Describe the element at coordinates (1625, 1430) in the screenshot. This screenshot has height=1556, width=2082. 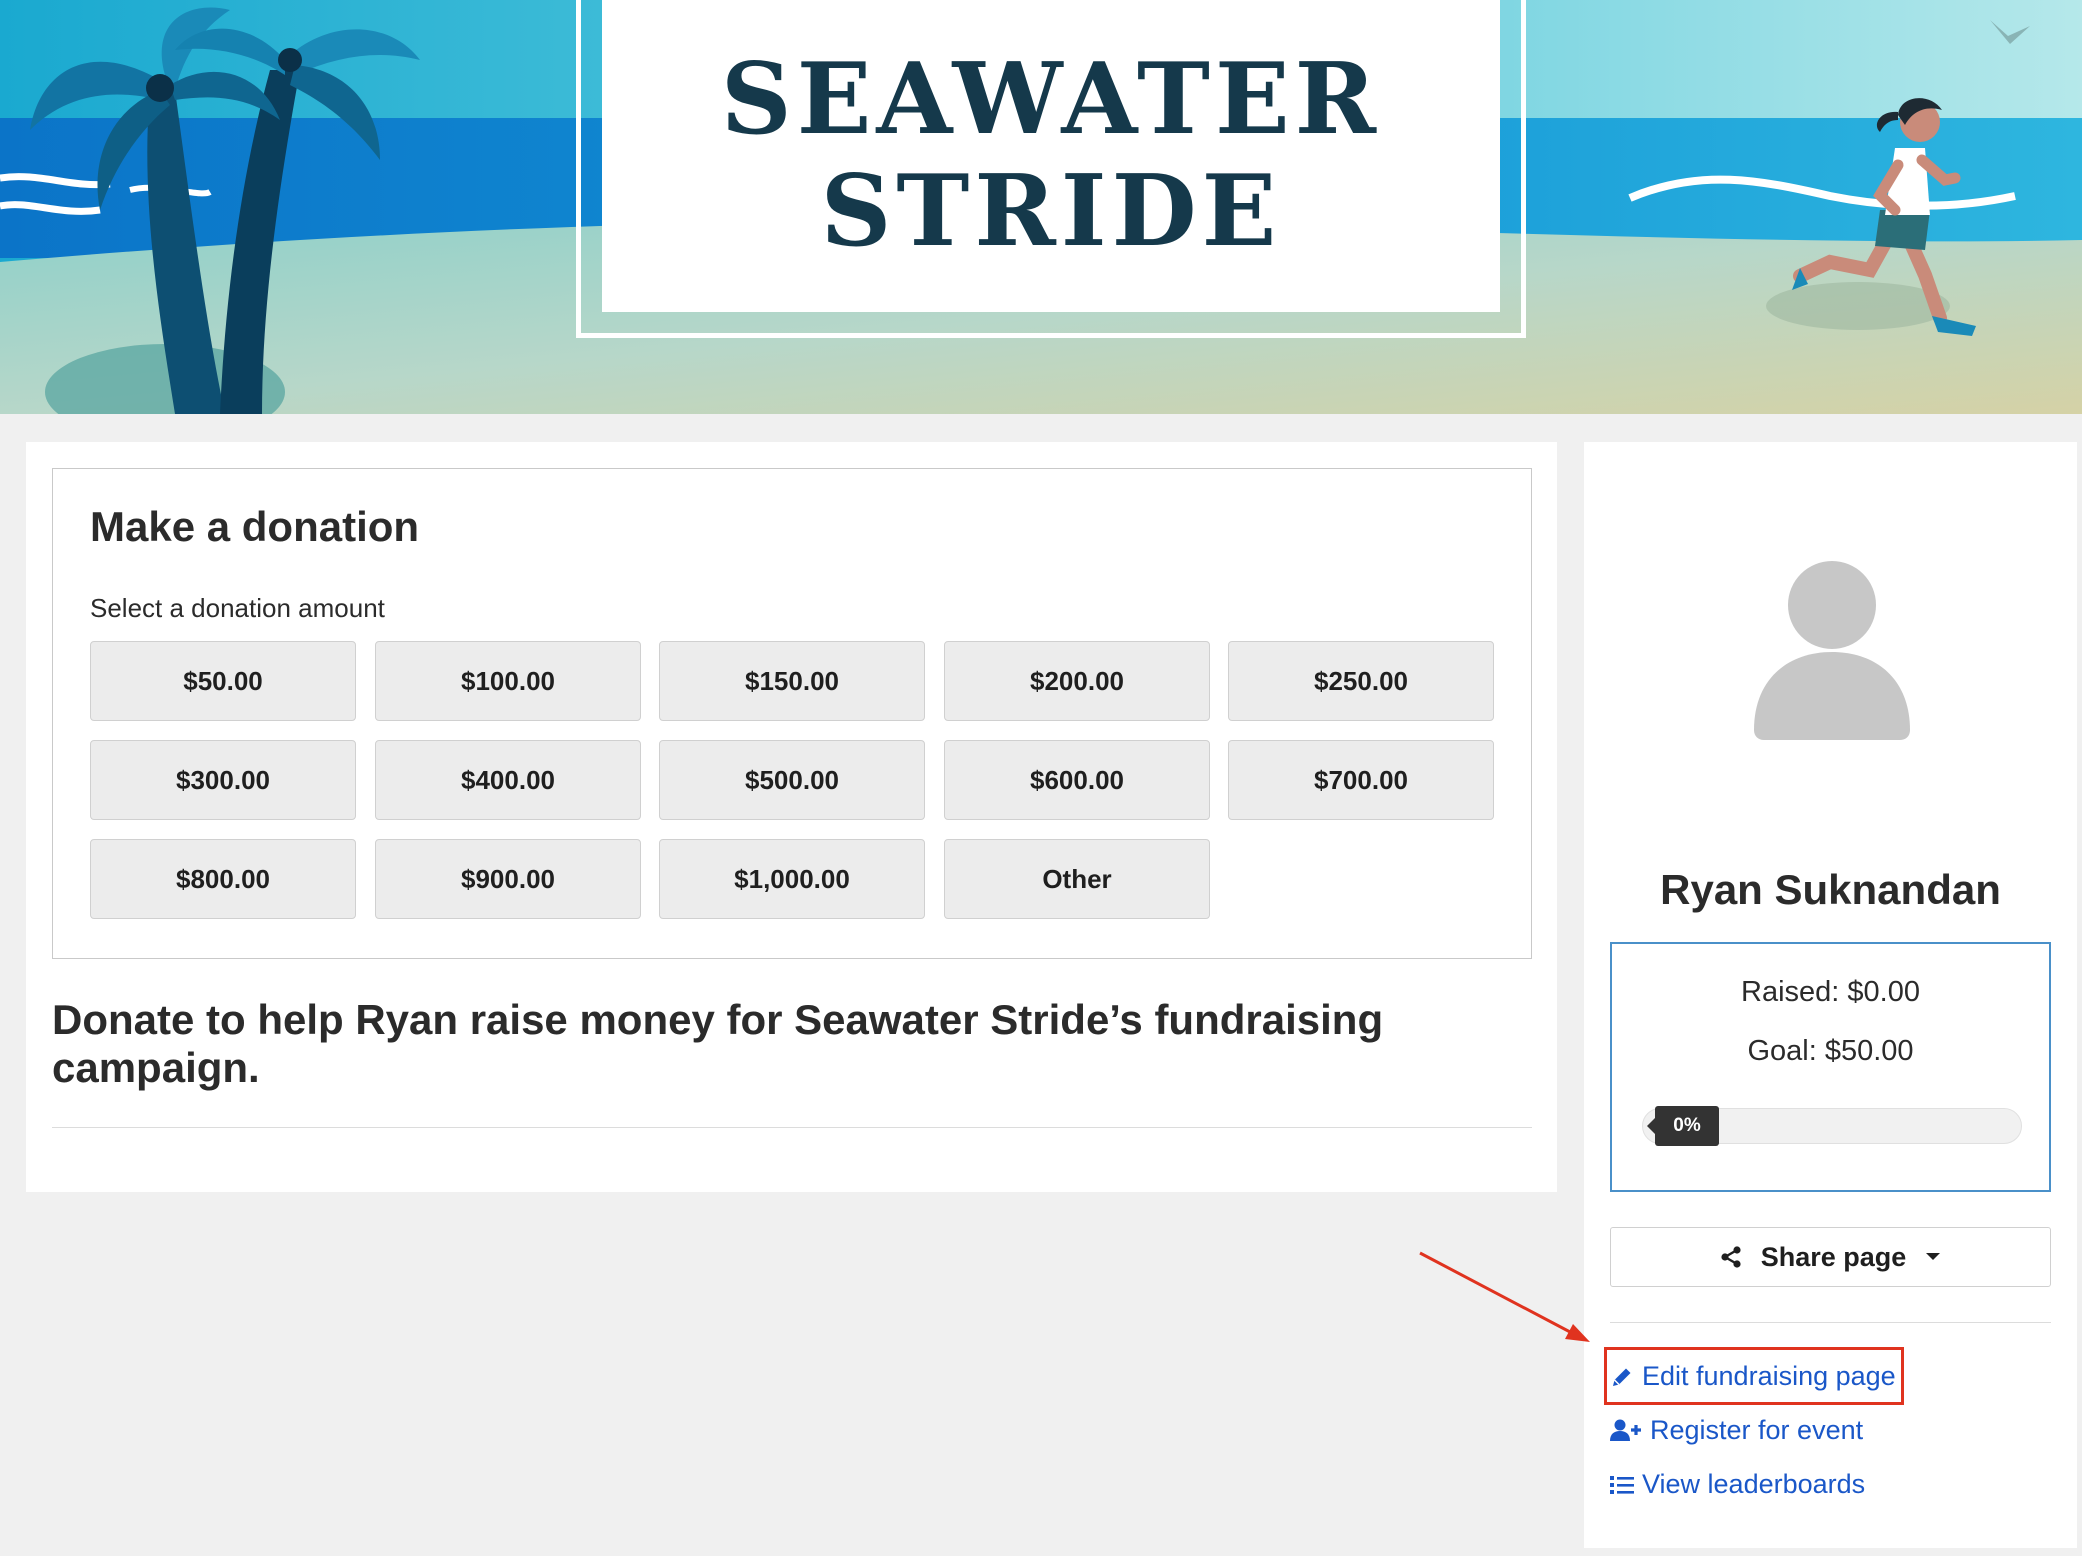
I see `user-plus-icon` at that location.